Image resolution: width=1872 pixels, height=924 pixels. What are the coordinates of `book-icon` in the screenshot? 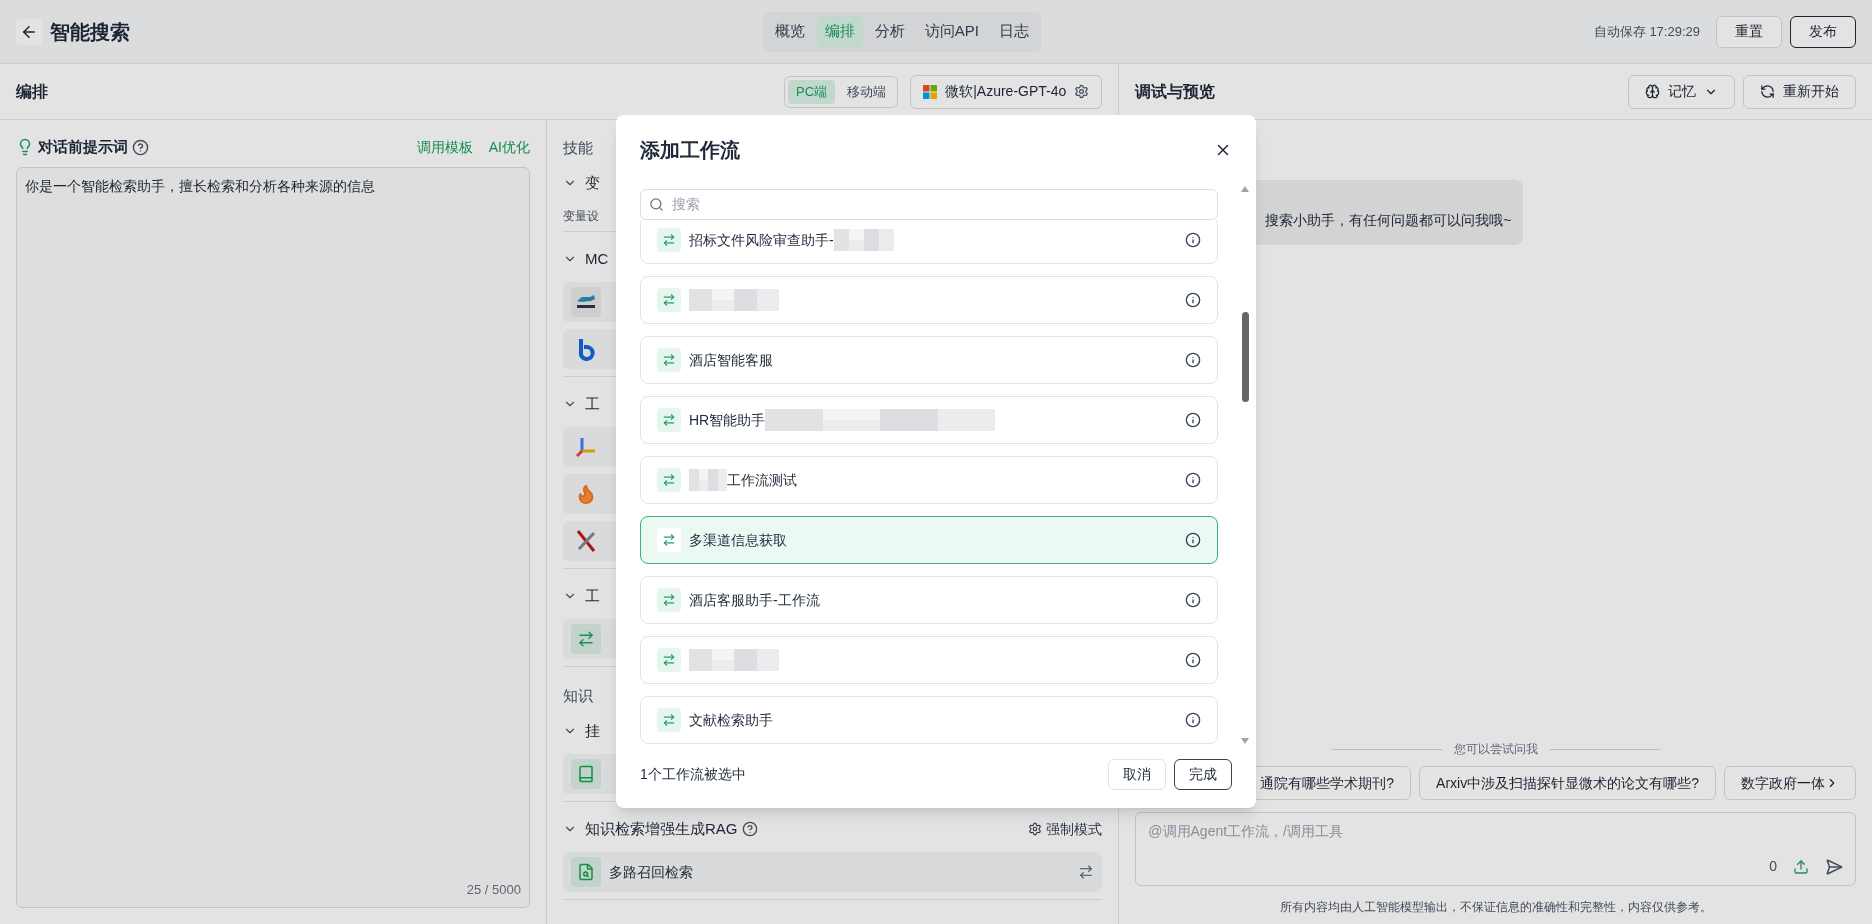 It's located at (586, 774).